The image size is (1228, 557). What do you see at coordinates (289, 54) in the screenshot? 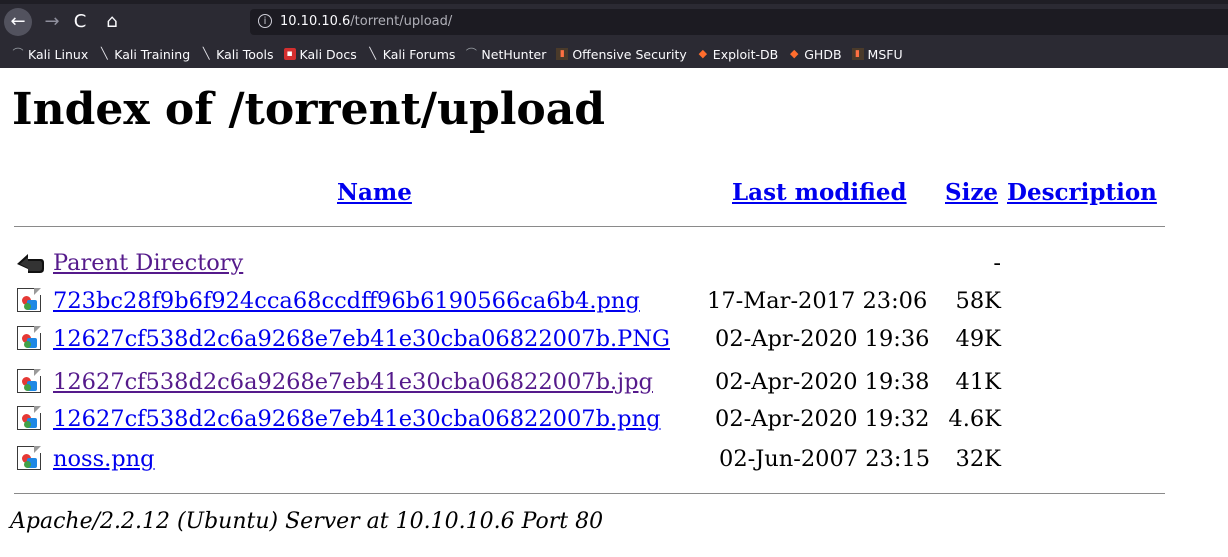
I see `docs-icon: ▪` at bounding box center [289, 54].